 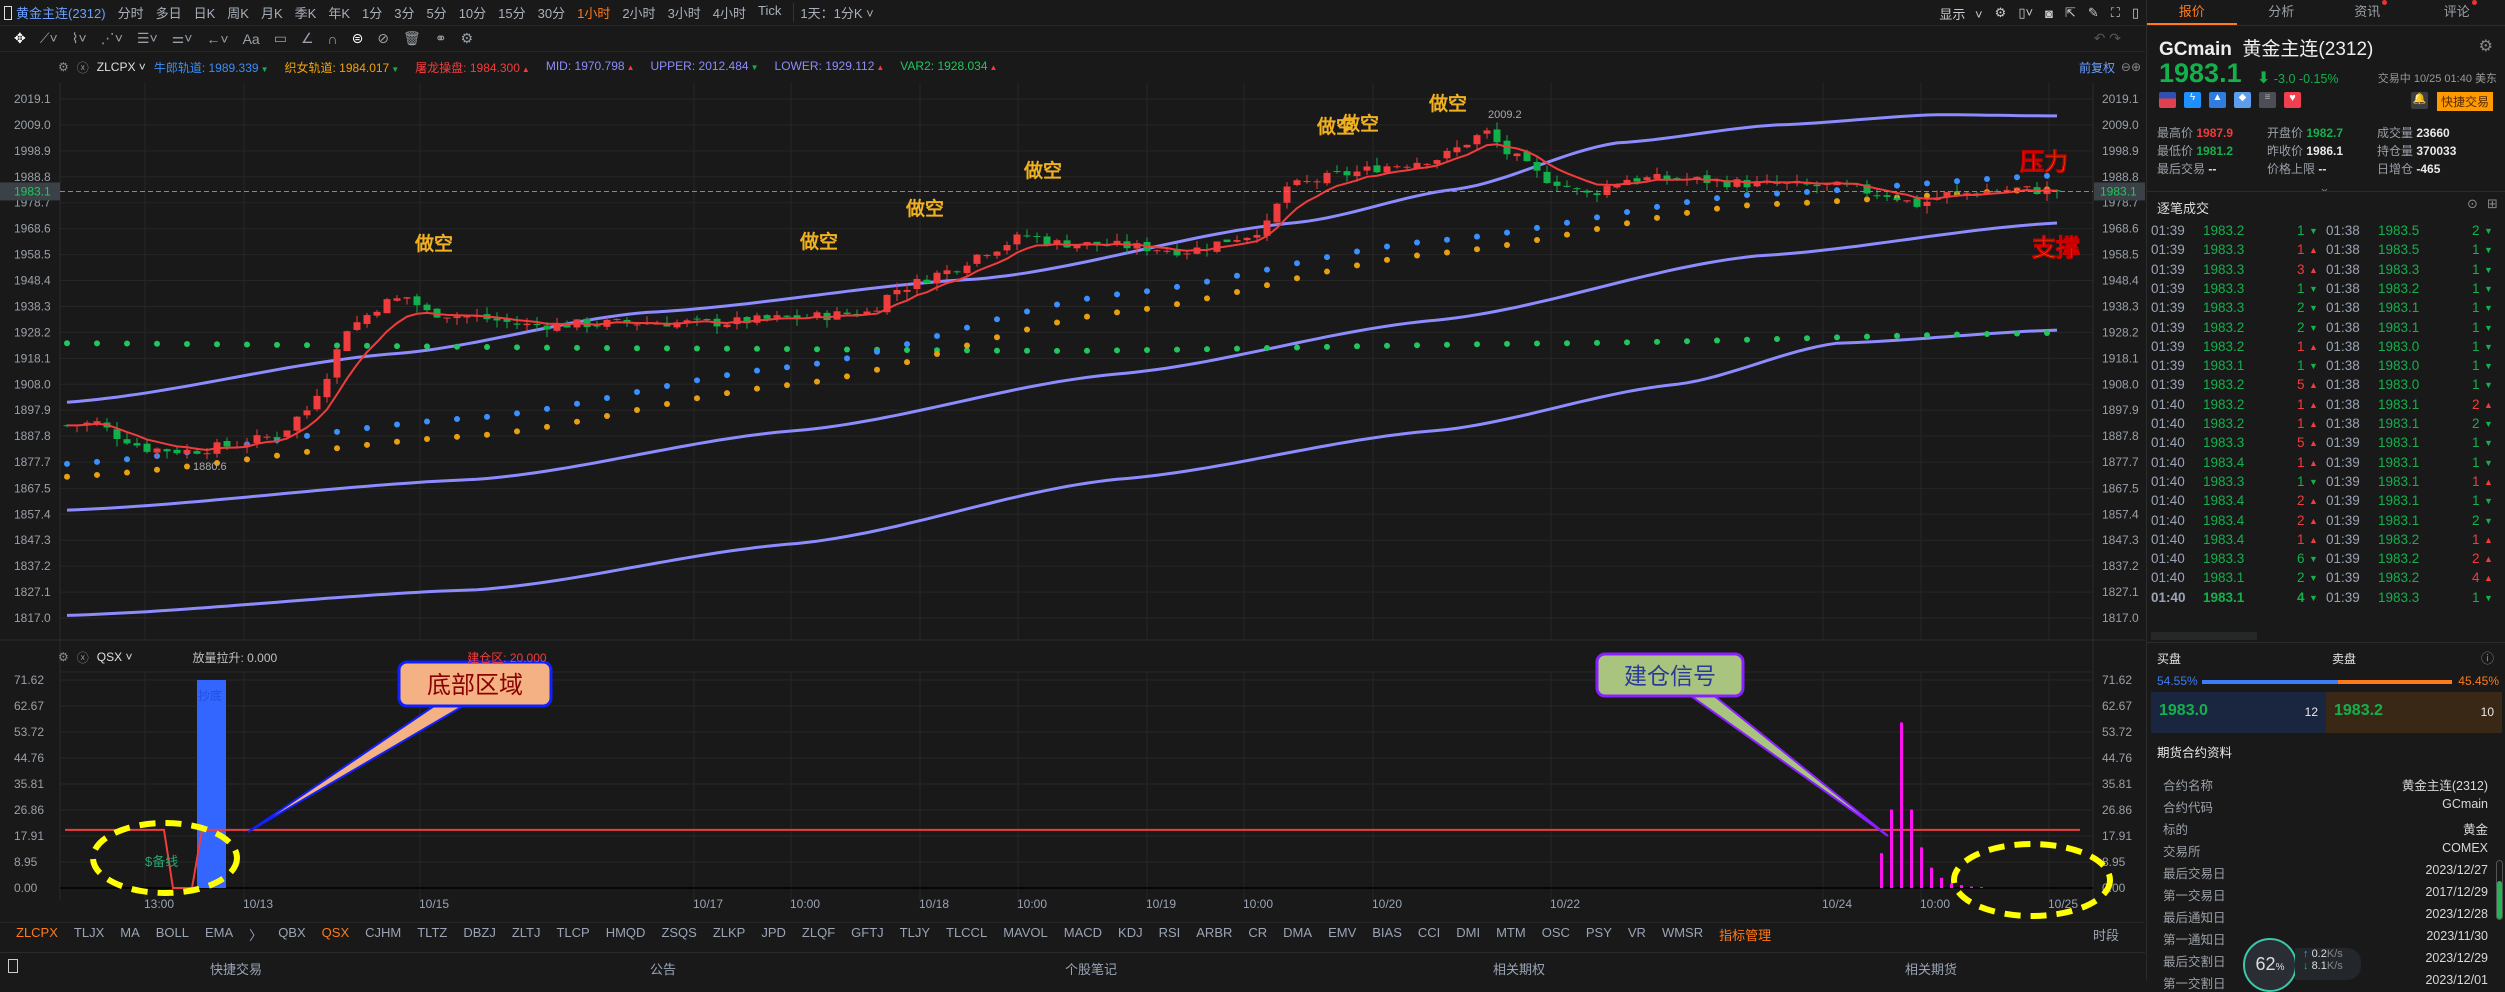 I want to click on tab-analysis: 分析, so click(x=2282, y=12).